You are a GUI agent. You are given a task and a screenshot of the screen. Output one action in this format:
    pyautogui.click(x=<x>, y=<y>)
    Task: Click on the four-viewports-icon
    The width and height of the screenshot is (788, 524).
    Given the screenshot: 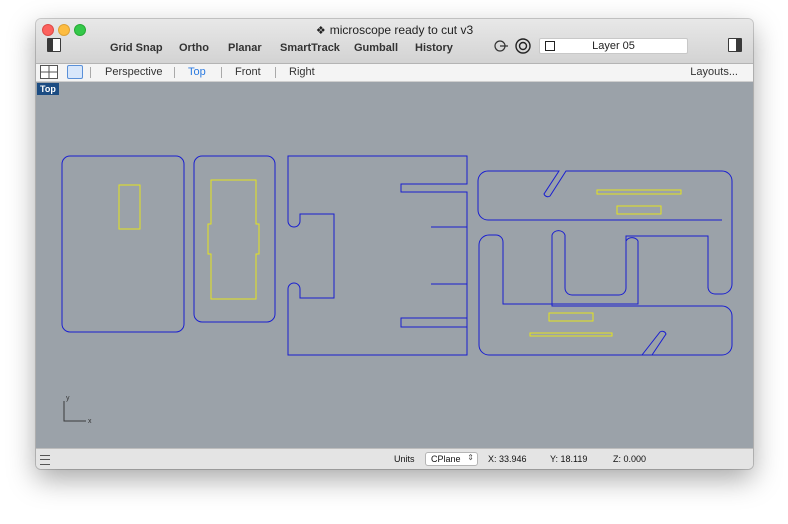 What is the action you would take?
    pyautogui.click(x=49, y=72)
    